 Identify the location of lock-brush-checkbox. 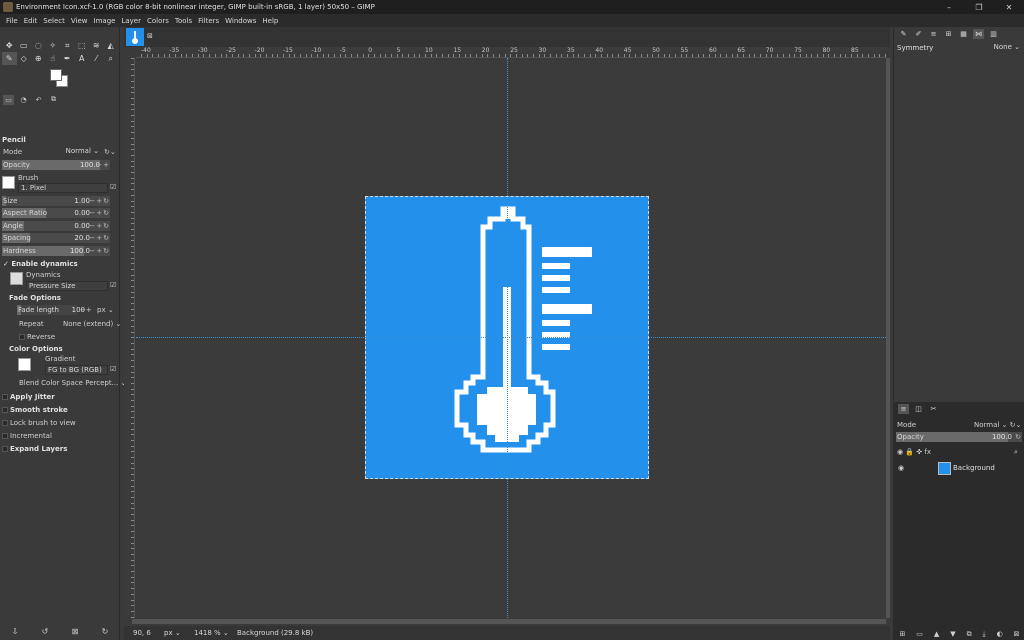
(5, 423).